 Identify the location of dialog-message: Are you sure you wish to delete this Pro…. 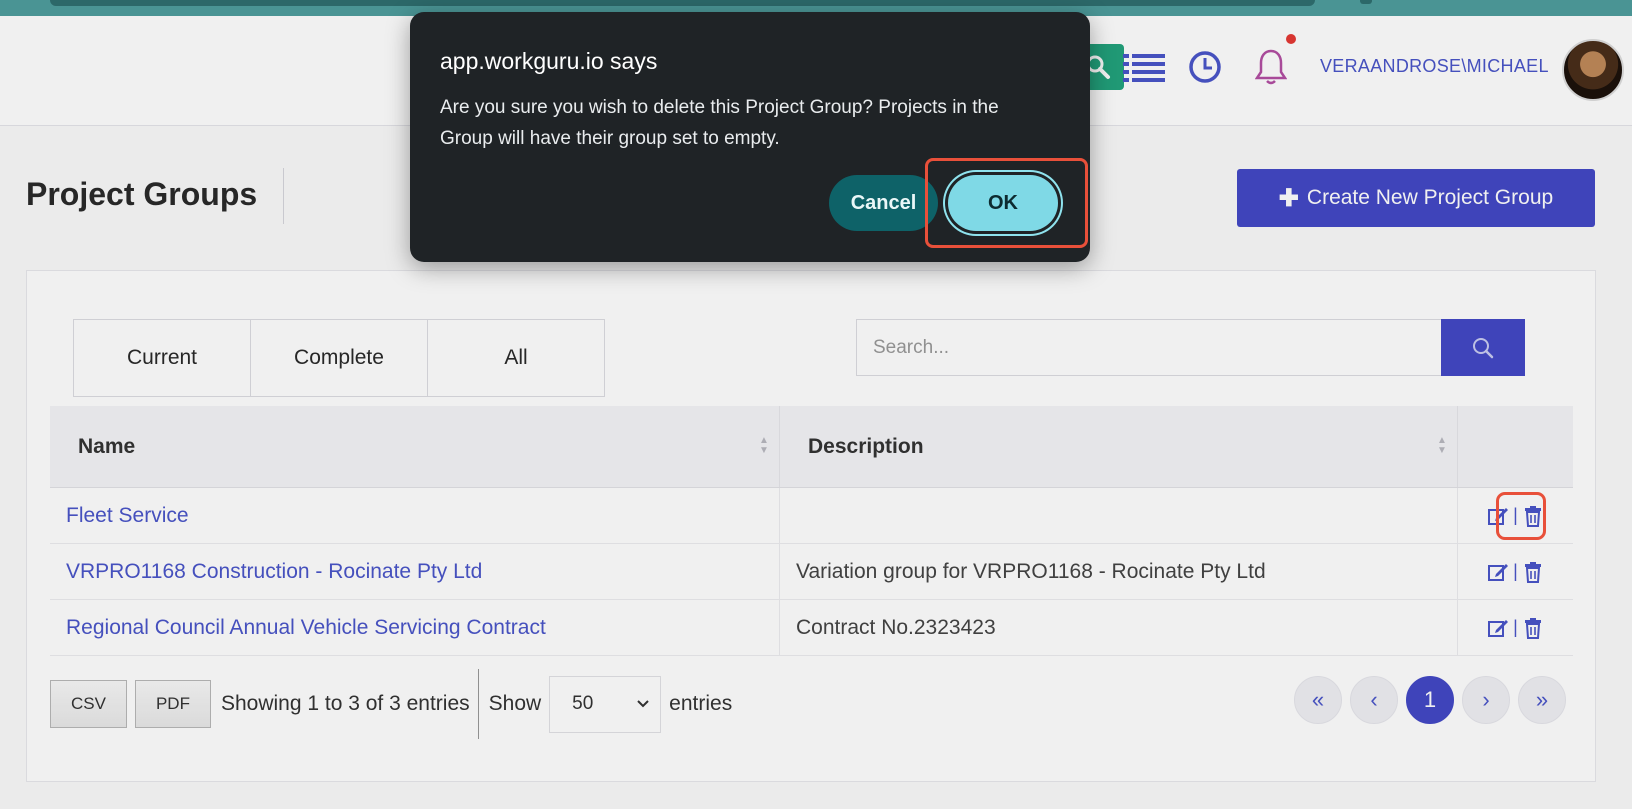
(719, 123).